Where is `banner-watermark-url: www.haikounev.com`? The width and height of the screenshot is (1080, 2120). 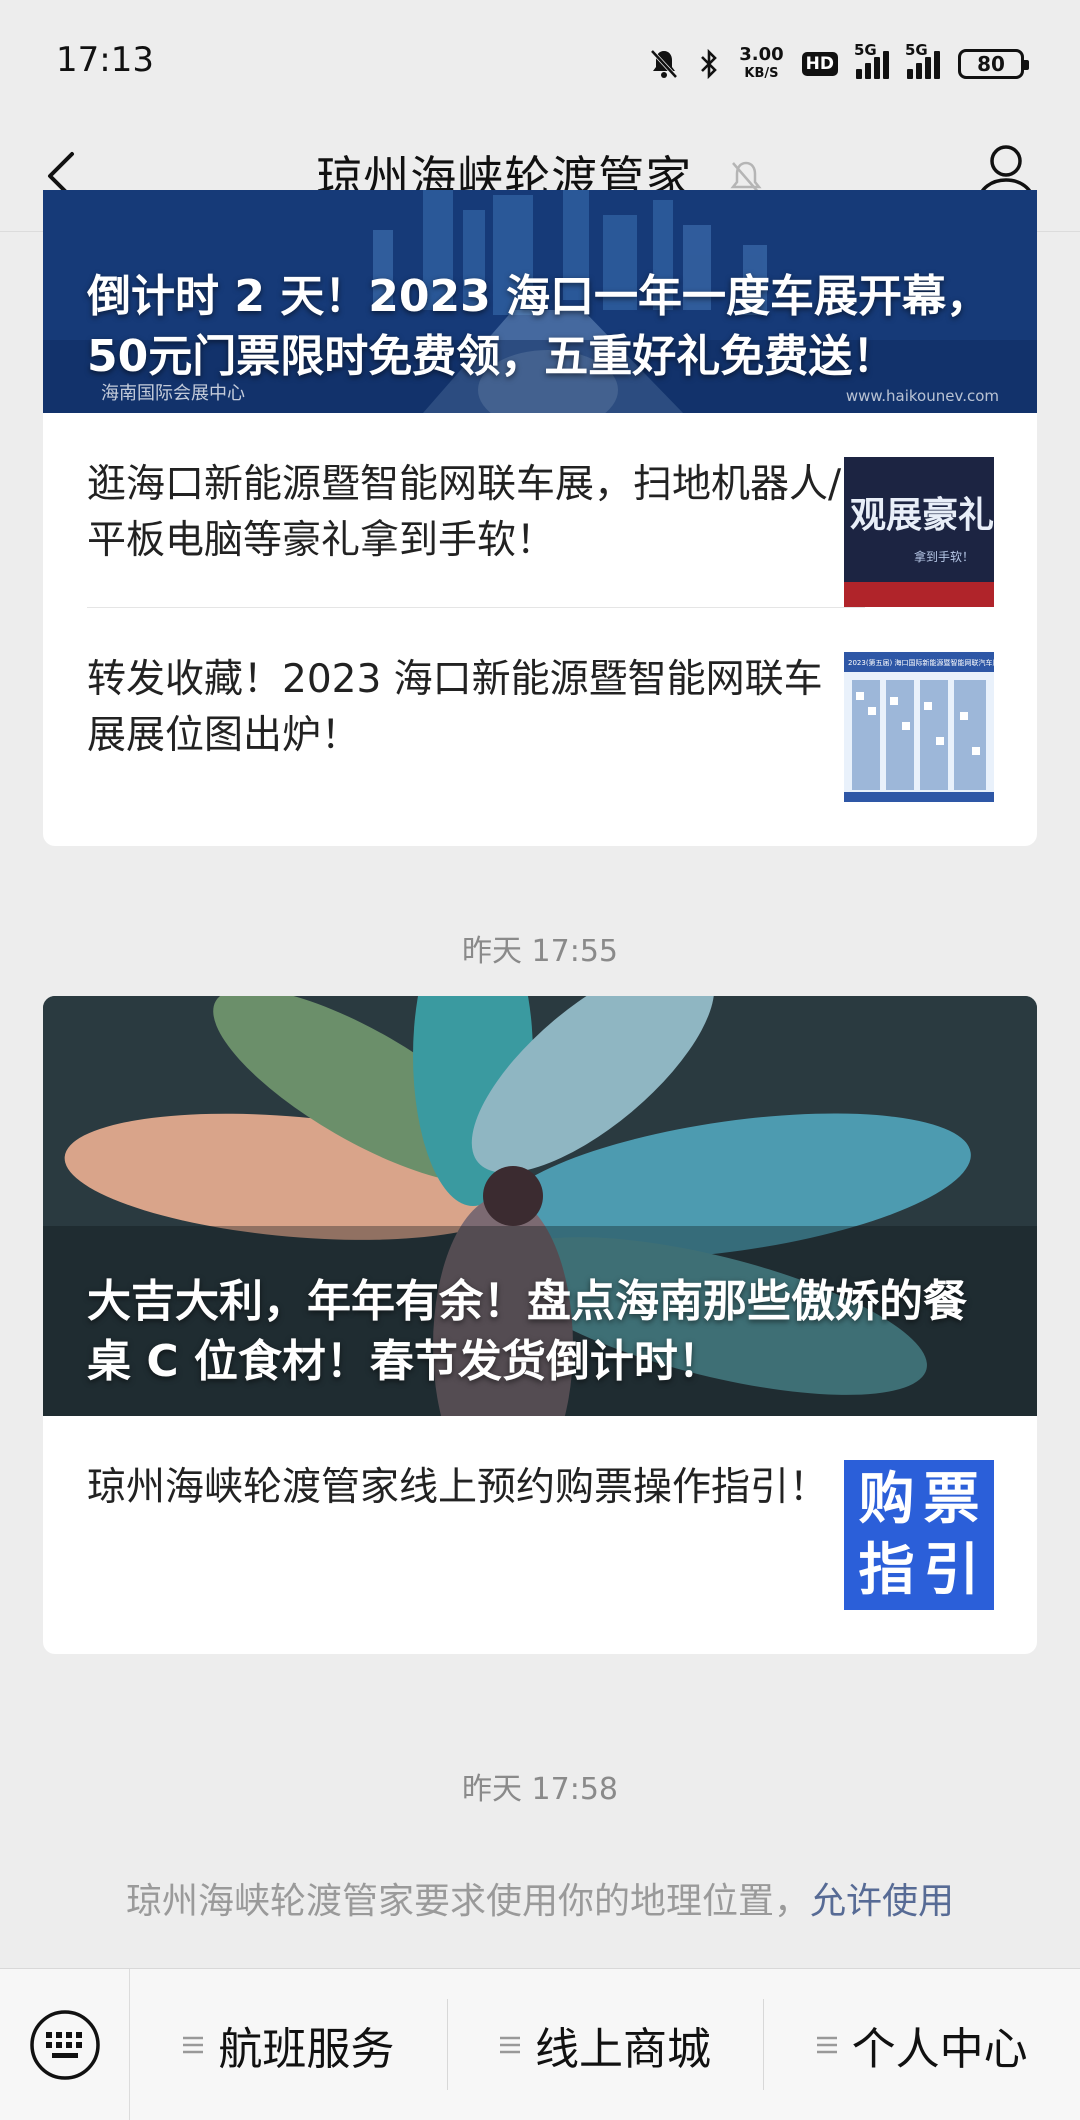
banner-watermark-url: www.haikounev.com is located at coordinates (922, 396).